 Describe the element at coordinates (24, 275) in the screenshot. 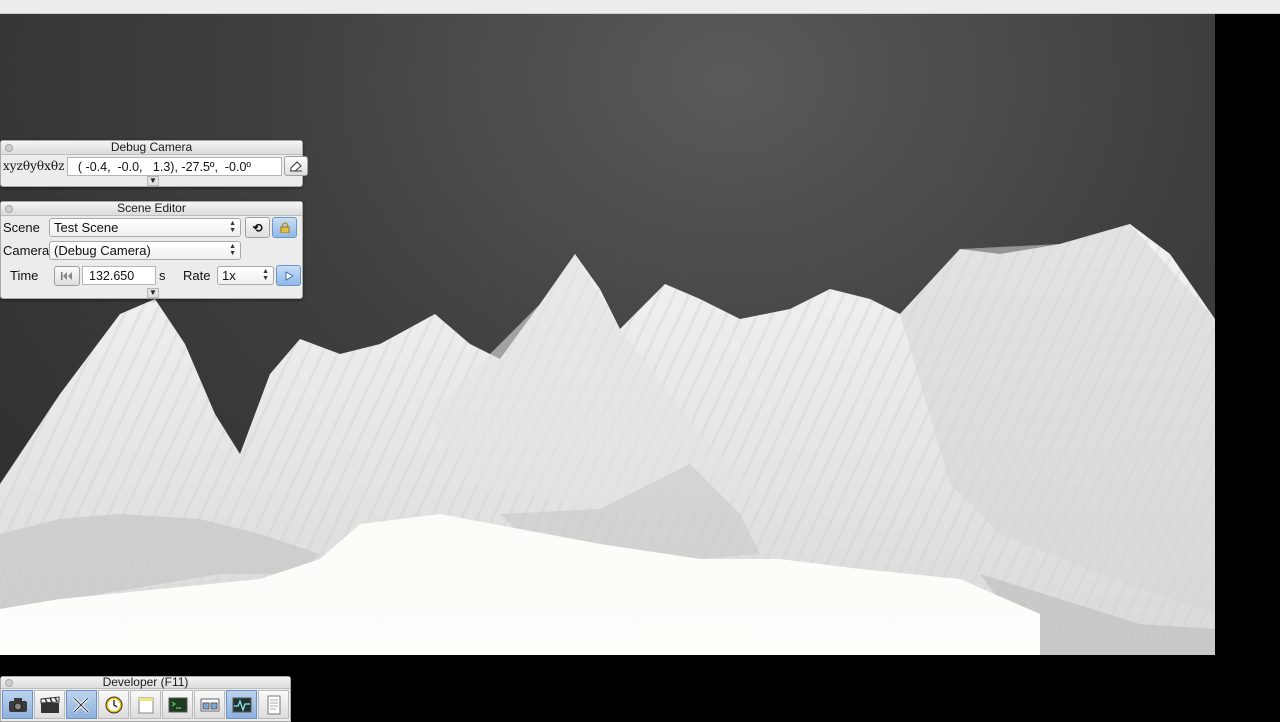

I see `time-label: Time` at that location.